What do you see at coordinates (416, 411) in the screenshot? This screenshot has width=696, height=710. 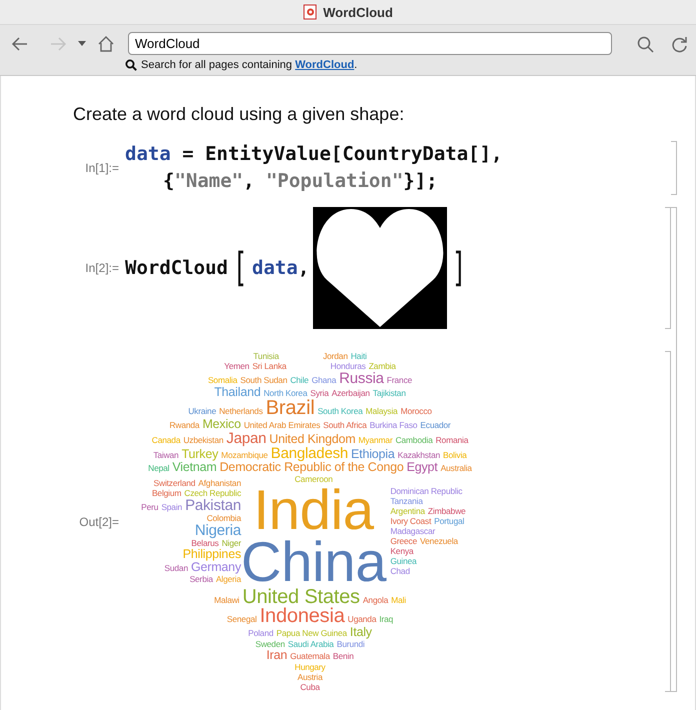 I see `word: Morocco` at bounding box center [416, 411].